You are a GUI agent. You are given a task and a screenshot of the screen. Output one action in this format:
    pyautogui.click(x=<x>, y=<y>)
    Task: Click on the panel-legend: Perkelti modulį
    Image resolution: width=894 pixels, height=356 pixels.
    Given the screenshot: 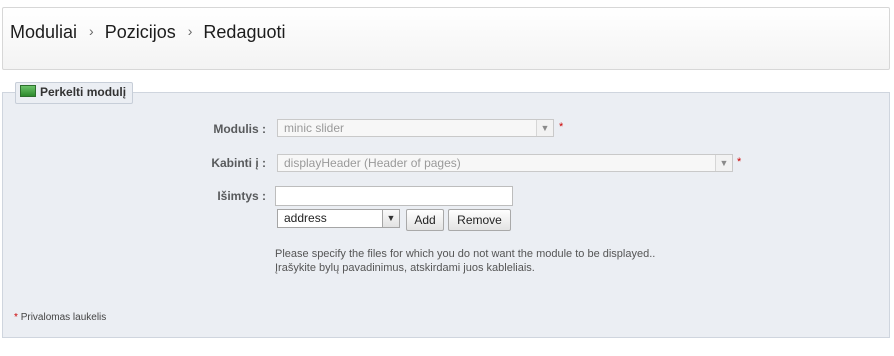 What is the action you would take?
    pyautogui.click(x=74, y=93)
    